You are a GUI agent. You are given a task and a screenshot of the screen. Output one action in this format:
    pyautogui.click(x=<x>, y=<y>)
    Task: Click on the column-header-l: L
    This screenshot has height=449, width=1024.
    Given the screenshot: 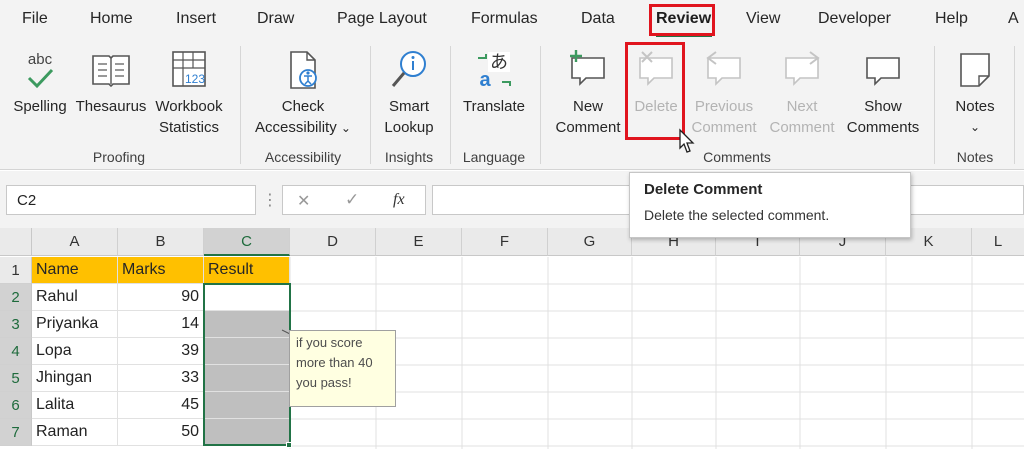 What is the action you would take?
    pyautogui.click(x=998, y=242)
    